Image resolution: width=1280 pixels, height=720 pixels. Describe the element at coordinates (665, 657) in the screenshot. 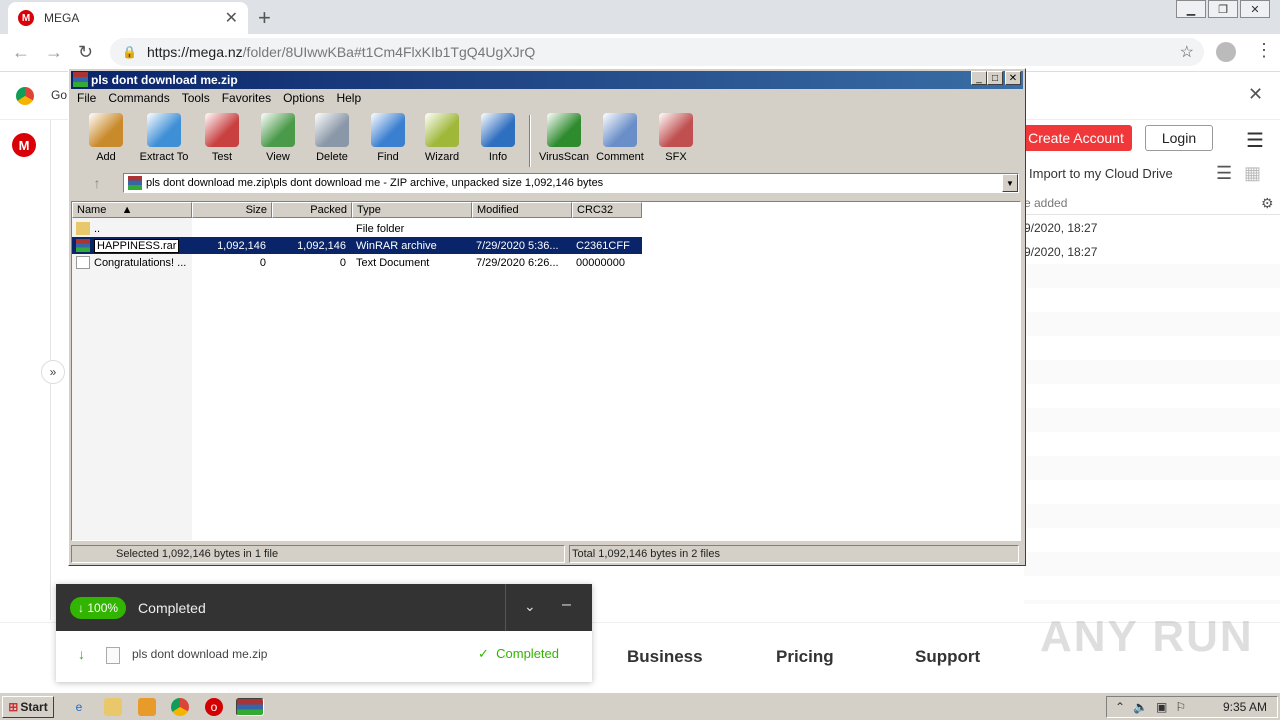

I see `footer-link-business: Business` at that location.